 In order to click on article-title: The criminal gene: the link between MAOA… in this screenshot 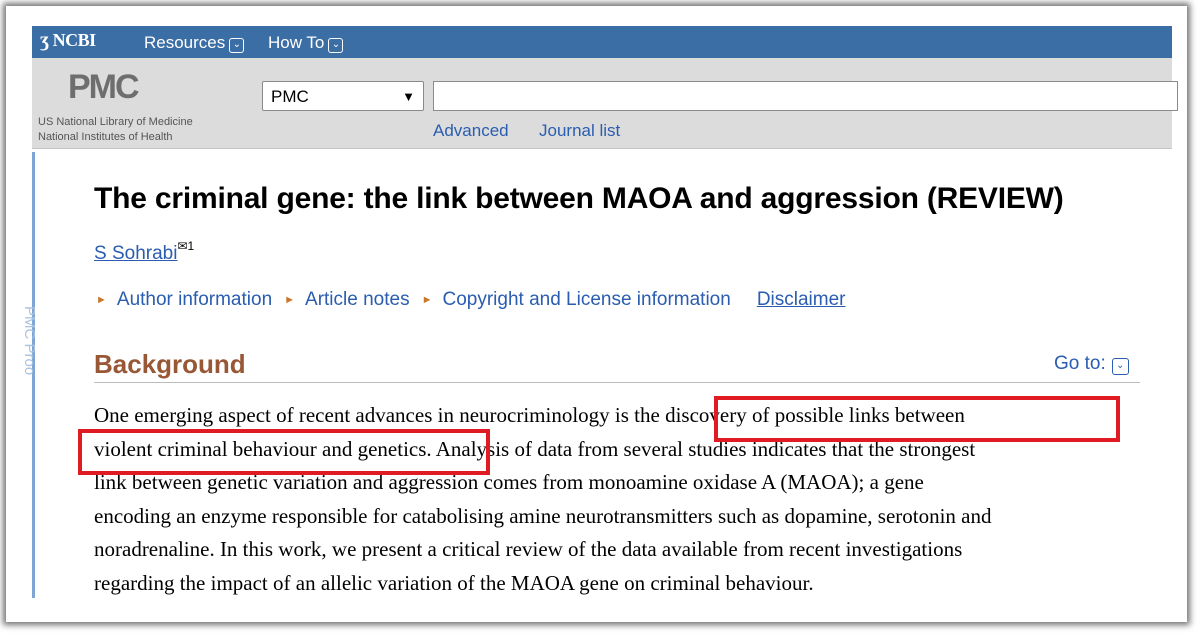, I will do `click(579, 198)`.